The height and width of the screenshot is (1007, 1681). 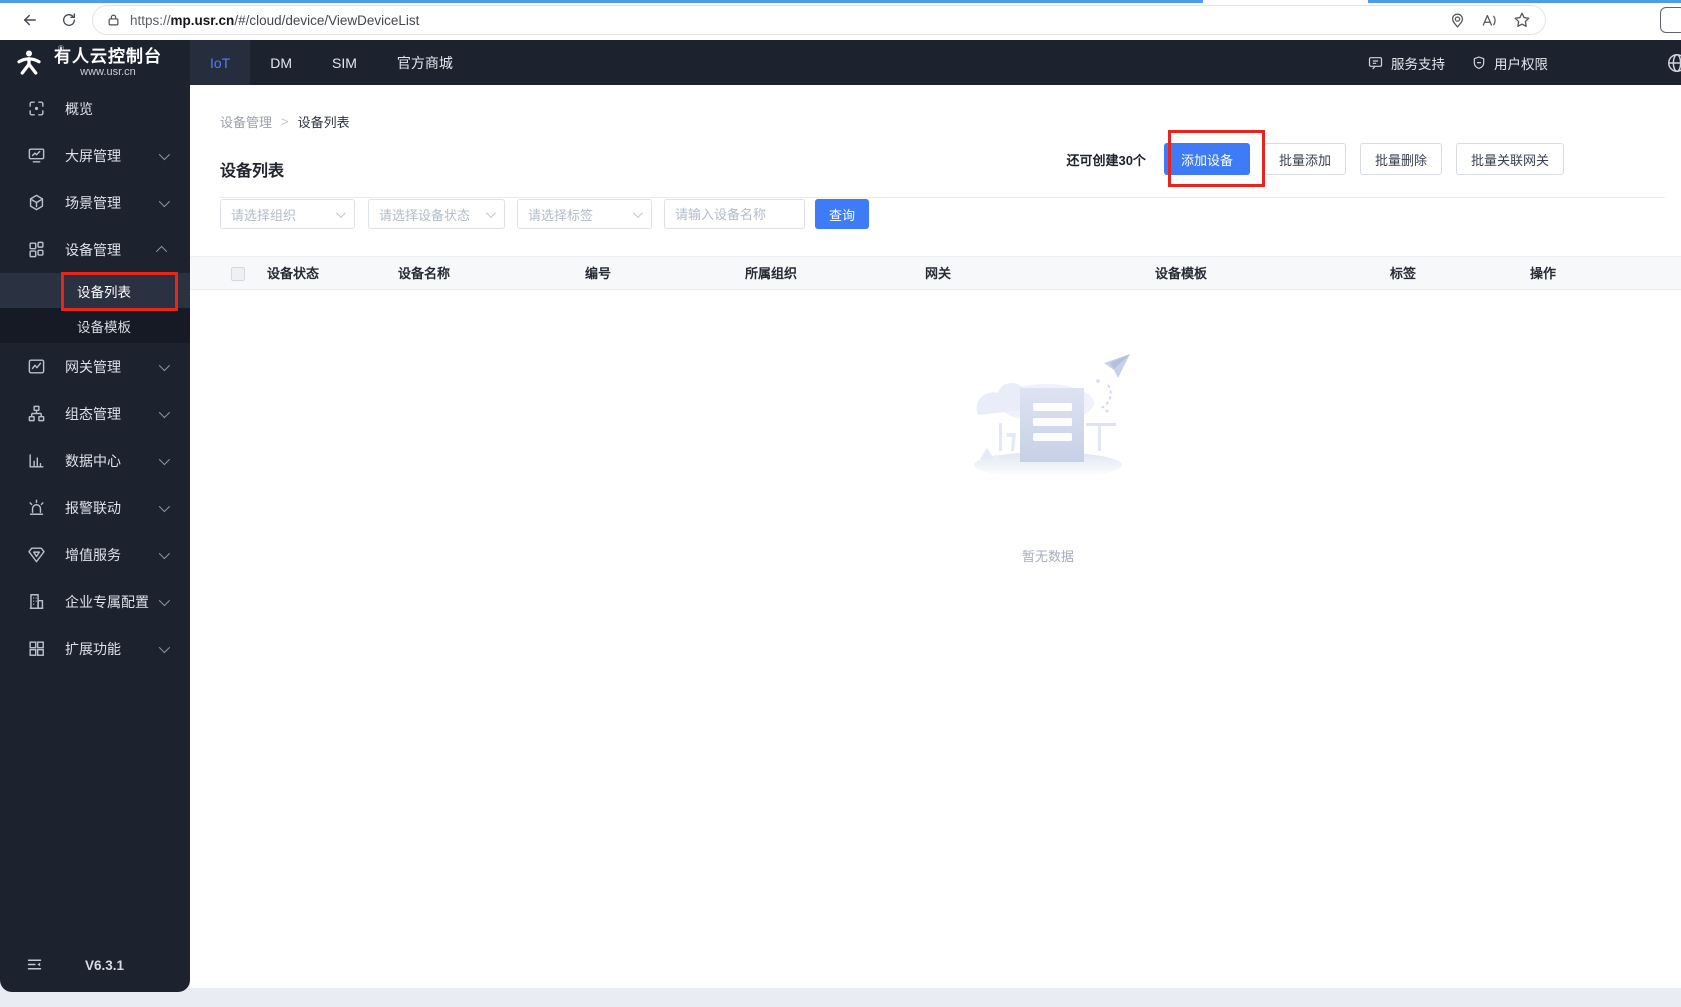 What do you see at coordinates (1403, 273) in the screenshot?
I see `column-tag: 标签` at bounding box center [1403, 273].